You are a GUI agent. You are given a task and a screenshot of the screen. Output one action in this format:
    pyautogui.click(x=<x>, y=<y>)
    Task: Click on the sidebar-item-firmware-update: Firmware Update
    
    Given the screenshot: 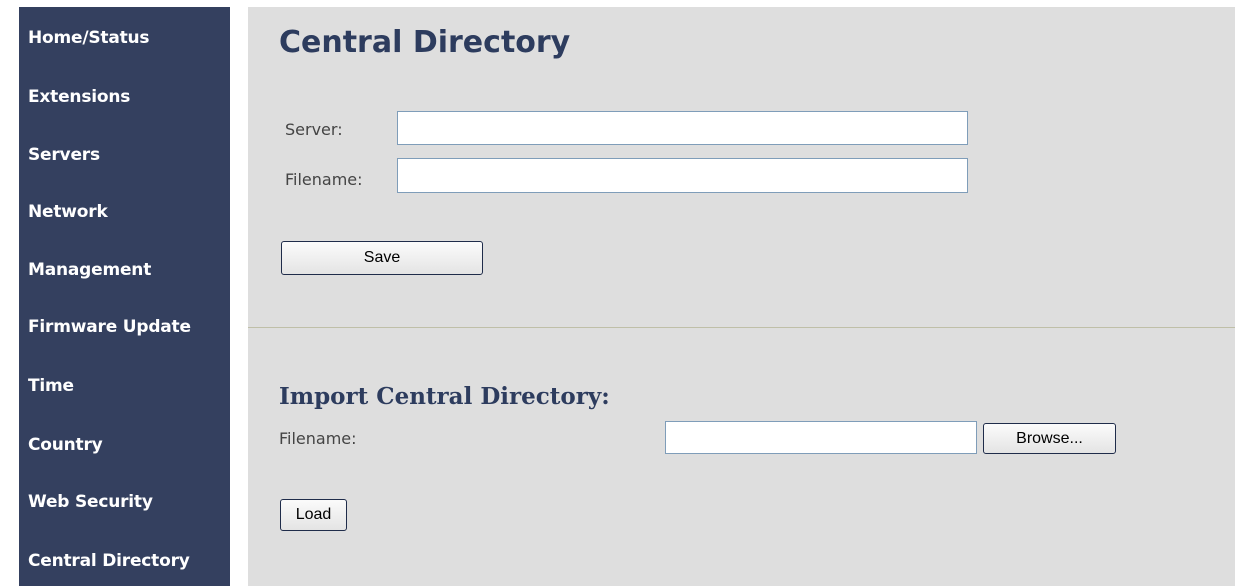 What is the action you would take?
    pyautogui.click(x=109, y=327)
    